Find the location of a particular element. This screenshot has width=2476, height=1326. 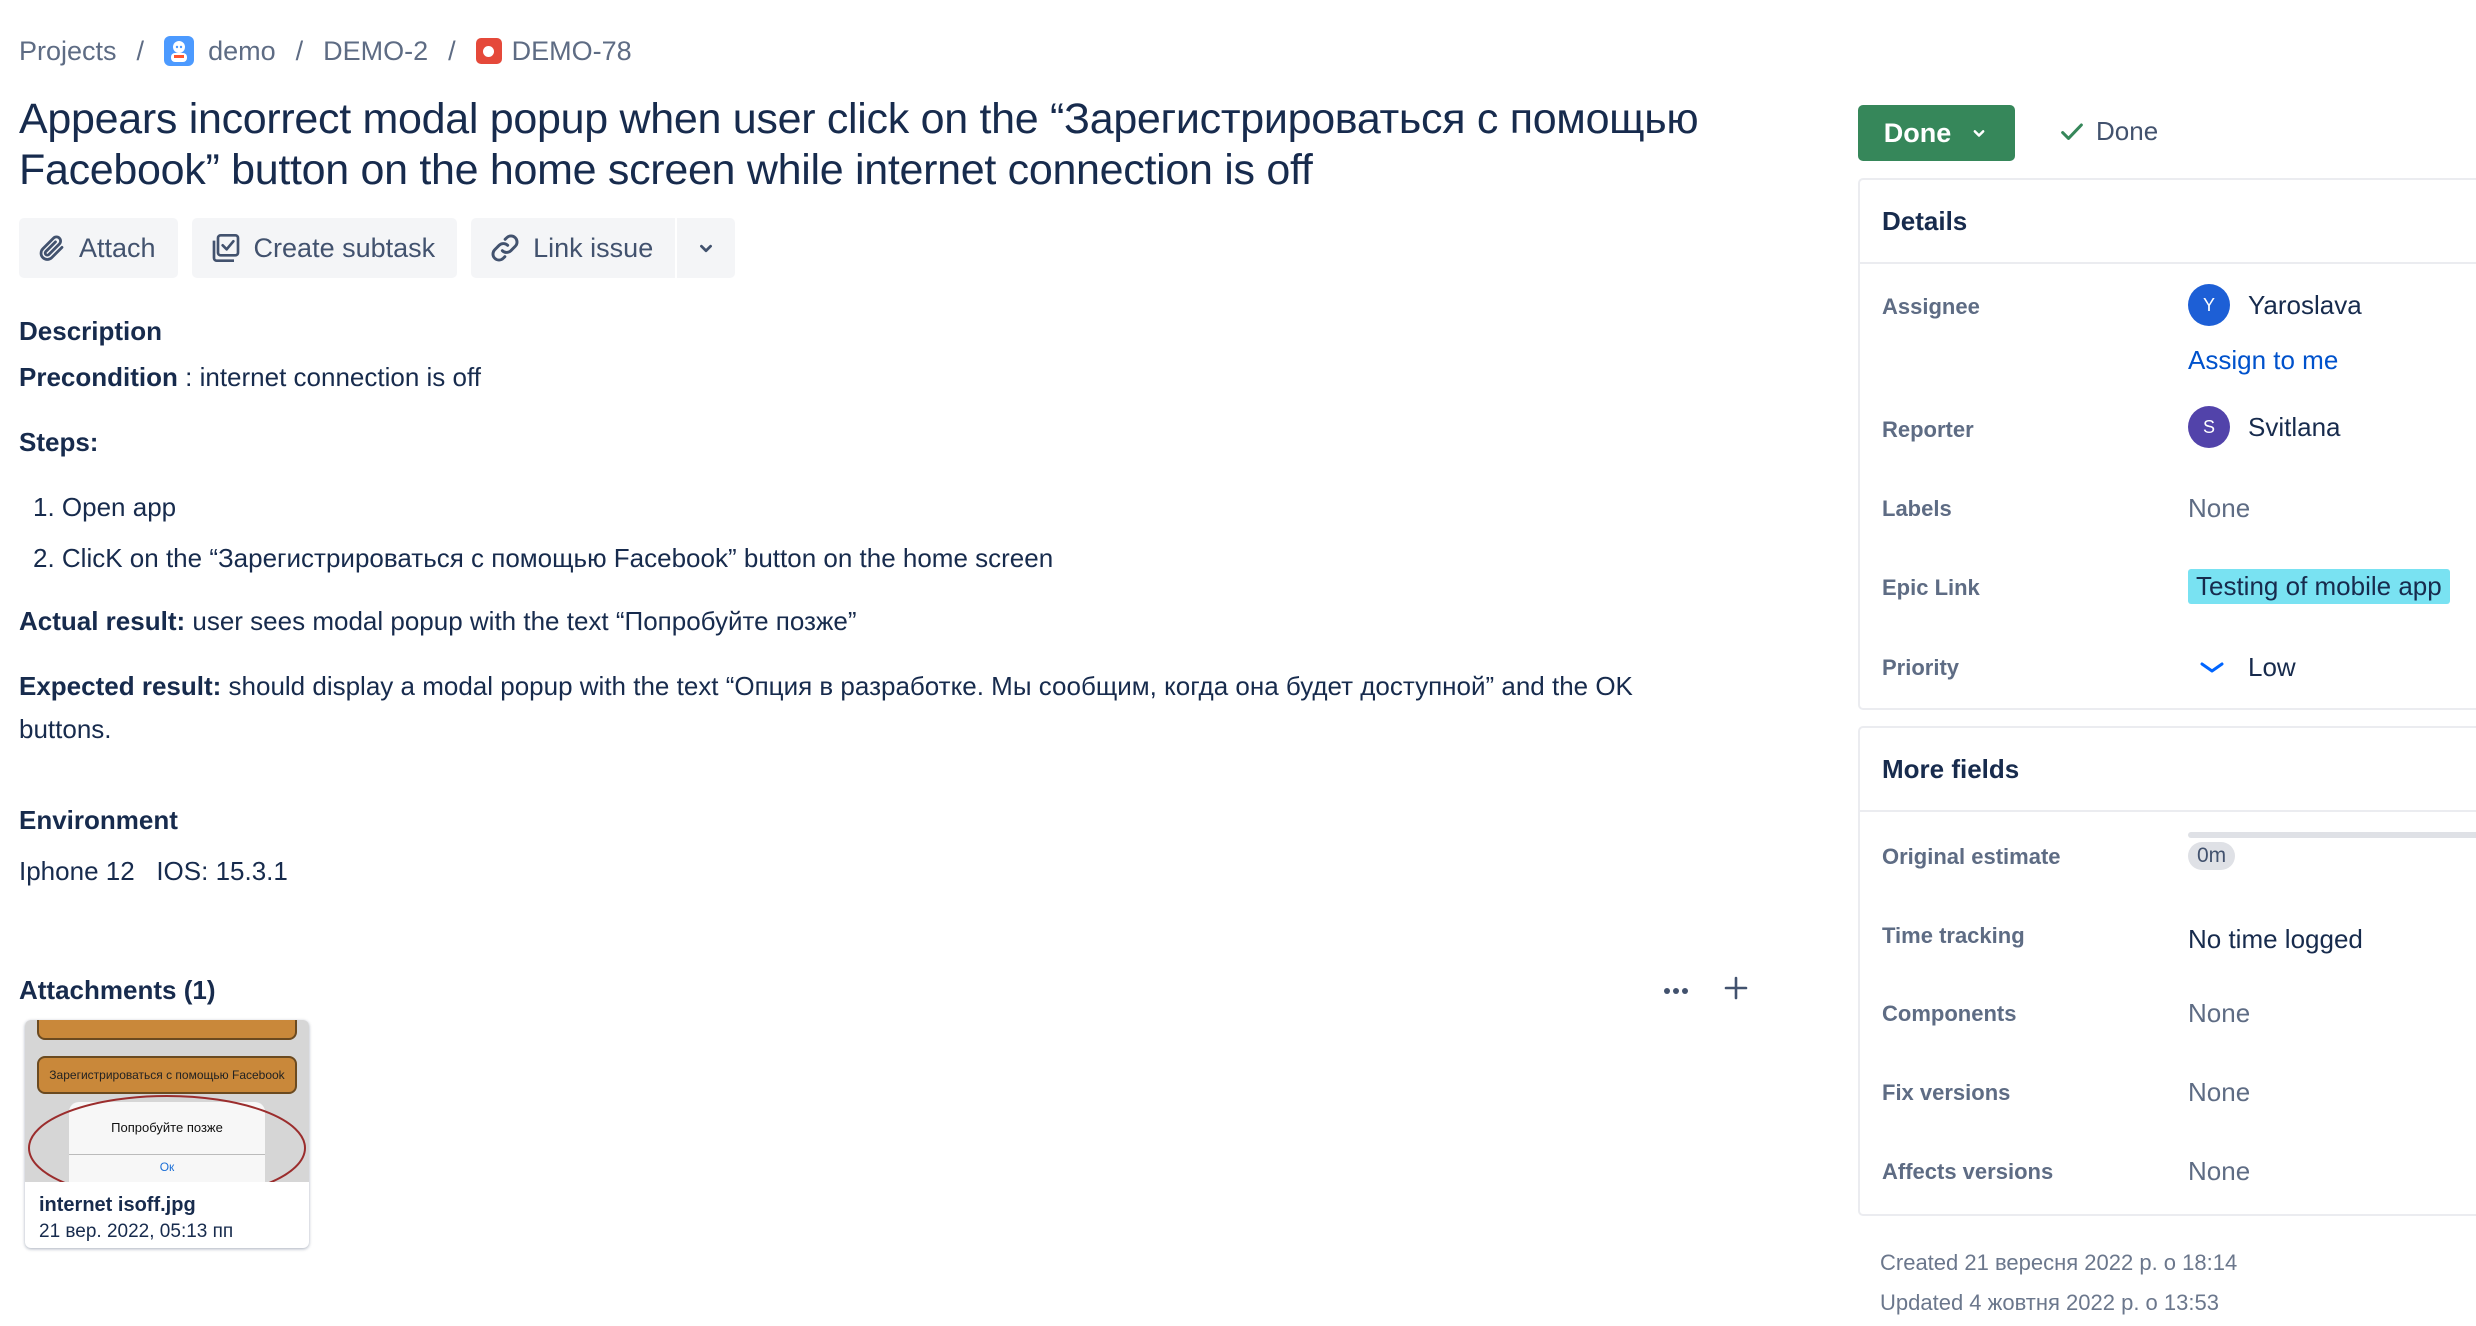

avatar: Y is located at coordinates (2209, 305).